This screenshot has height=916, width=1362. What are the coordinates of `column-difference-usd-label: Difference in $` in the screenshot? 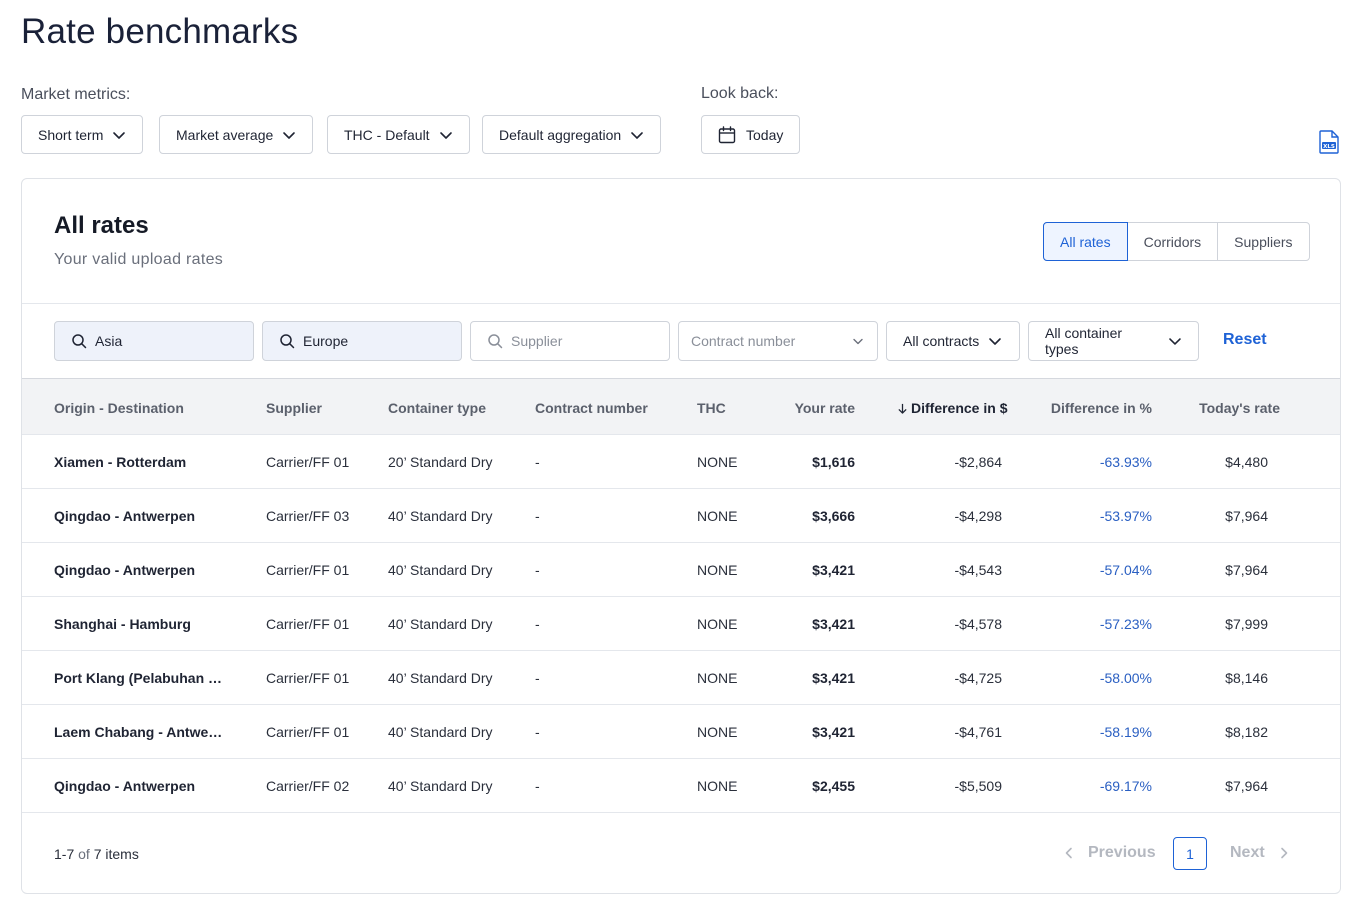 It's located at (959, 408).